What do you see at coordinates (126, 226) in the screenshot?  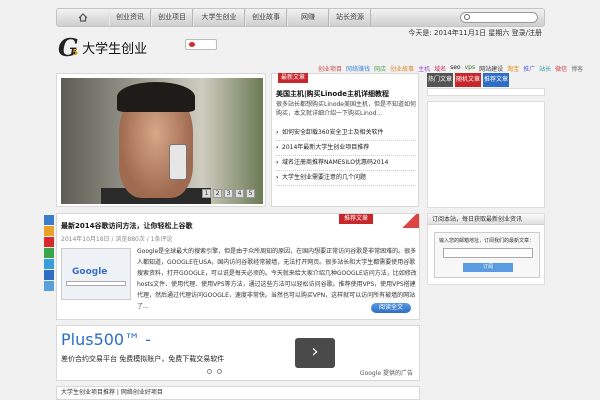 I see `article-title: 最新2014谷歌访问方法，让你轻松上谷歌` at bounding box center [126, 226].